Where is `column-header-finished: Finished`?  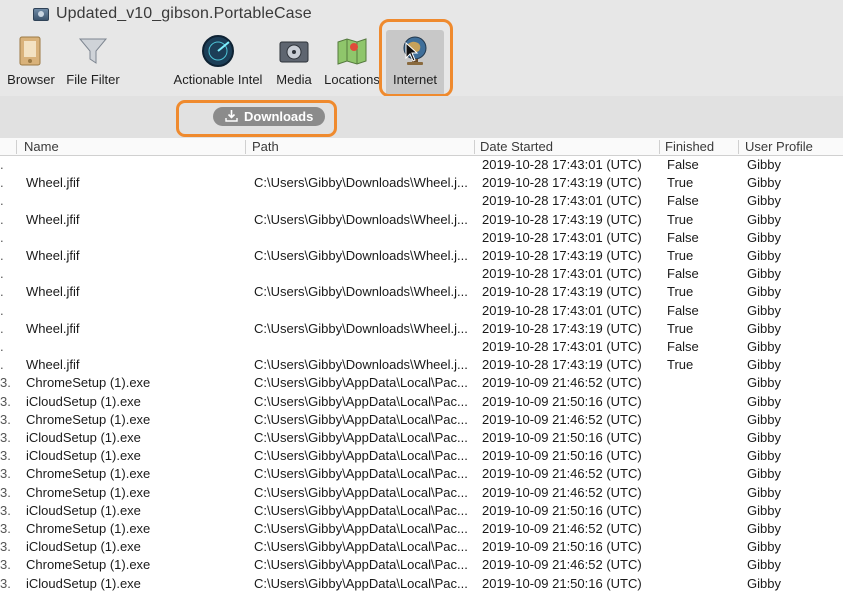
column-header-finished: Finished is located at coordinates (689, 146).